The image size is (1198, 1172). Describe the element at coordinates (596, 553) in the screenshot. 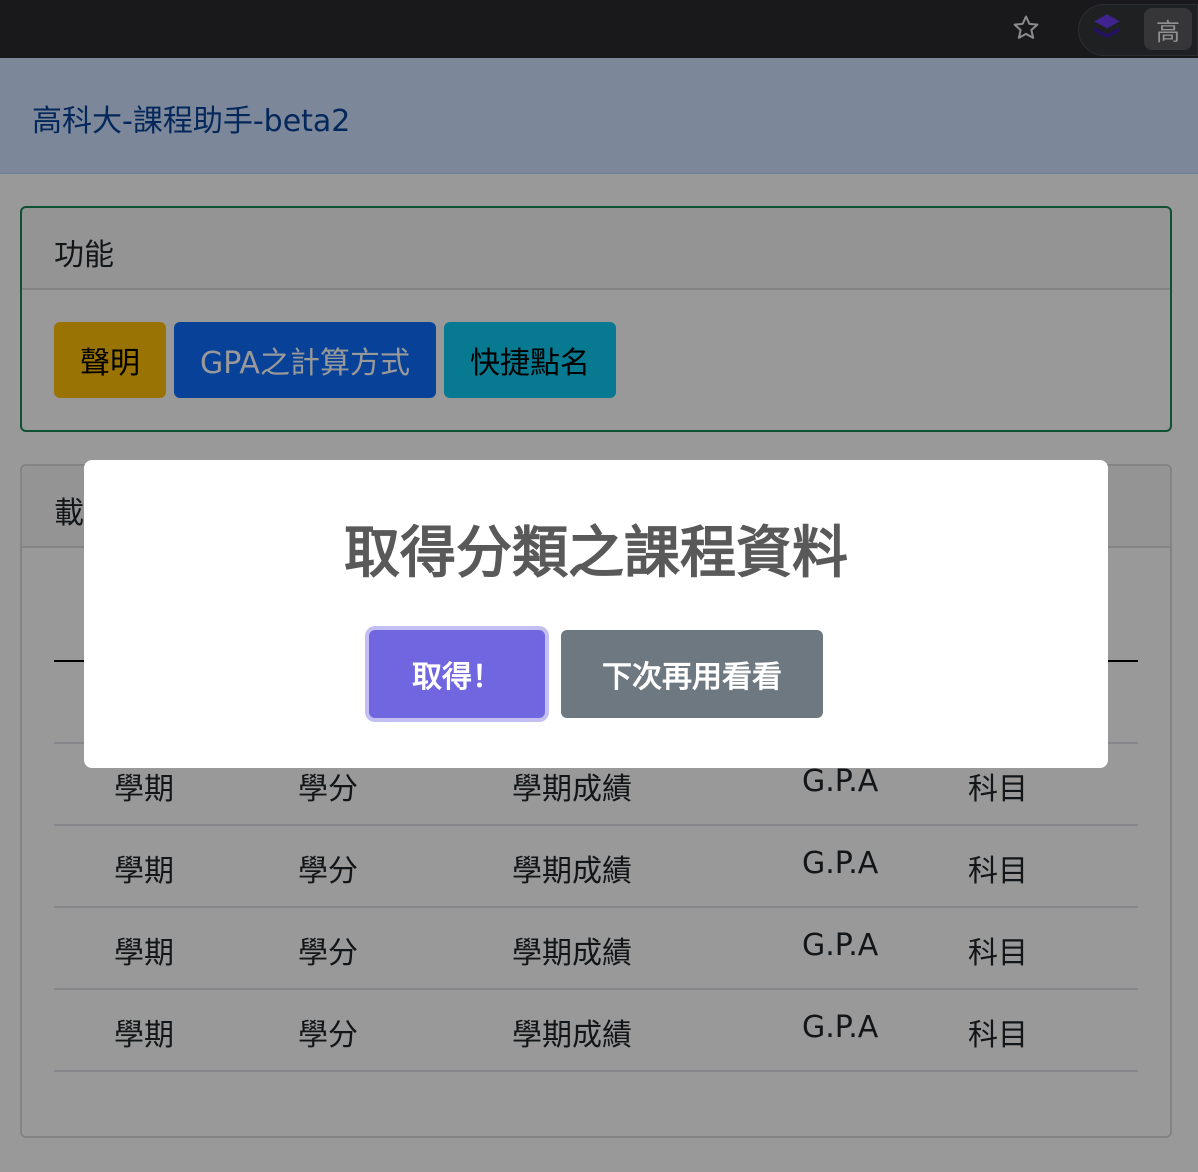

I see `dialog-title: 取得分類之課程資料` at that location.